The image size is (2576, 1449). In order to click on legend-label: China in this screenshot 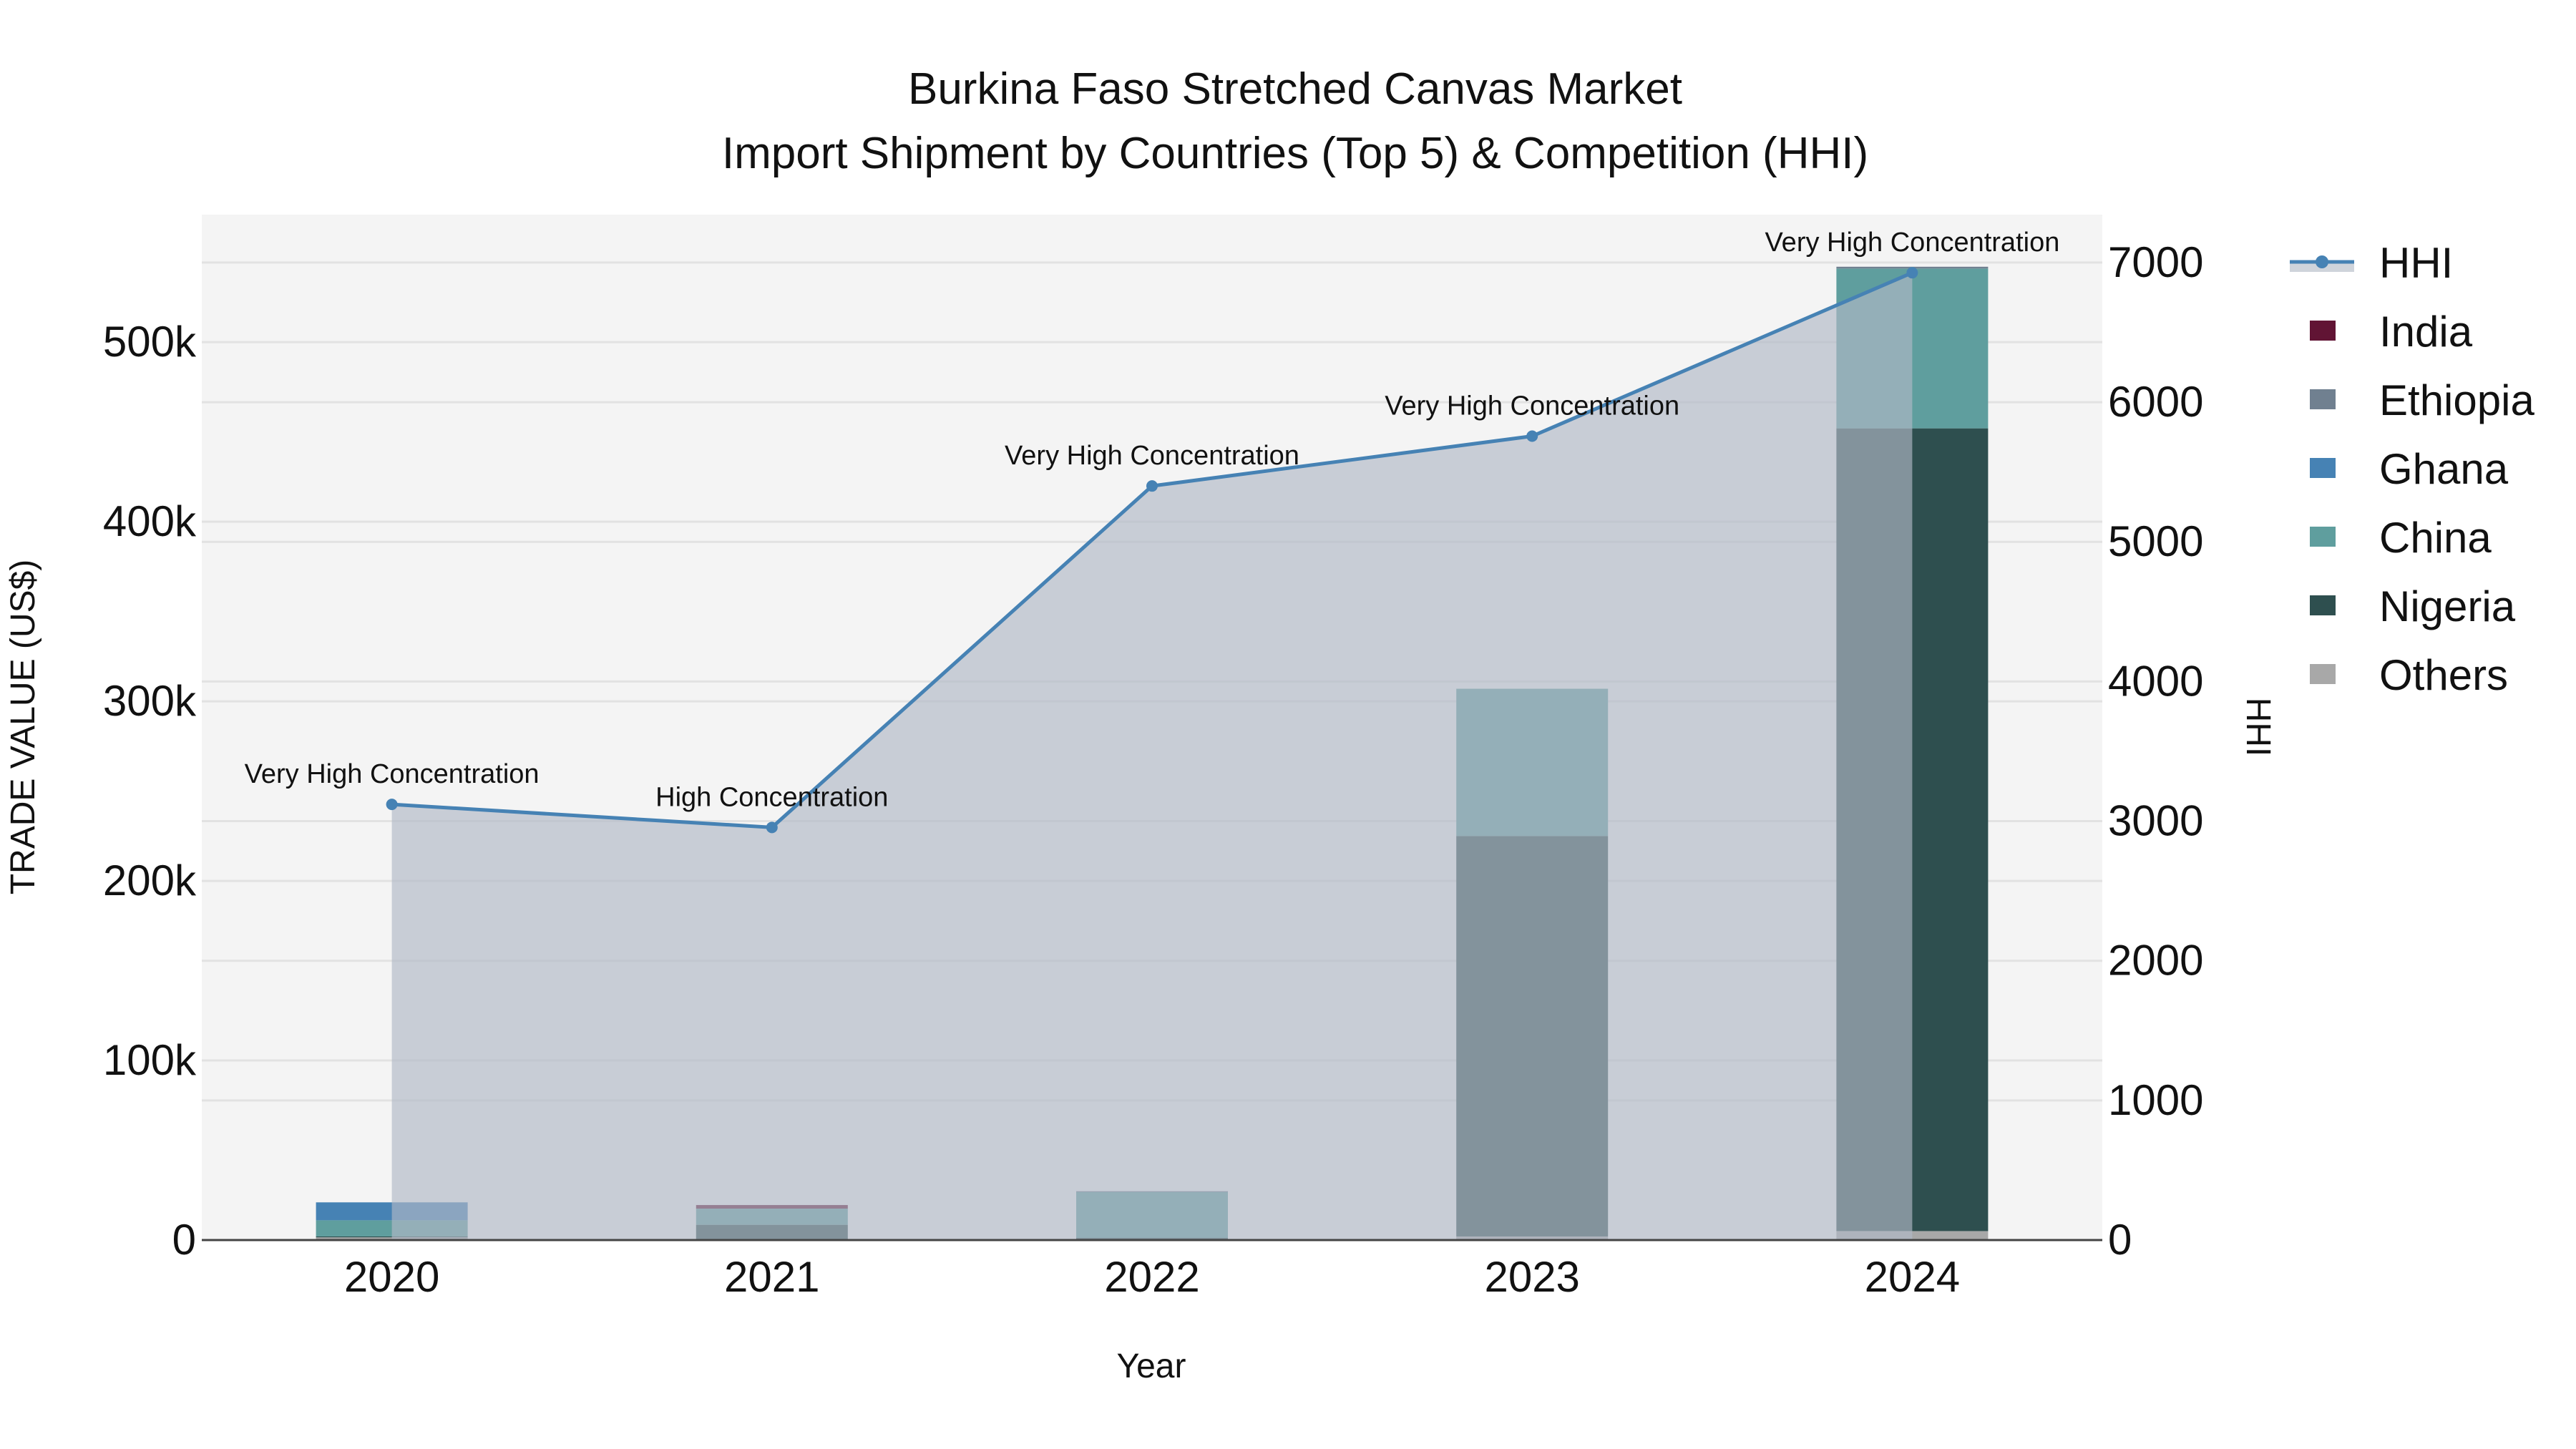, I will do `click(2435, 538)`.